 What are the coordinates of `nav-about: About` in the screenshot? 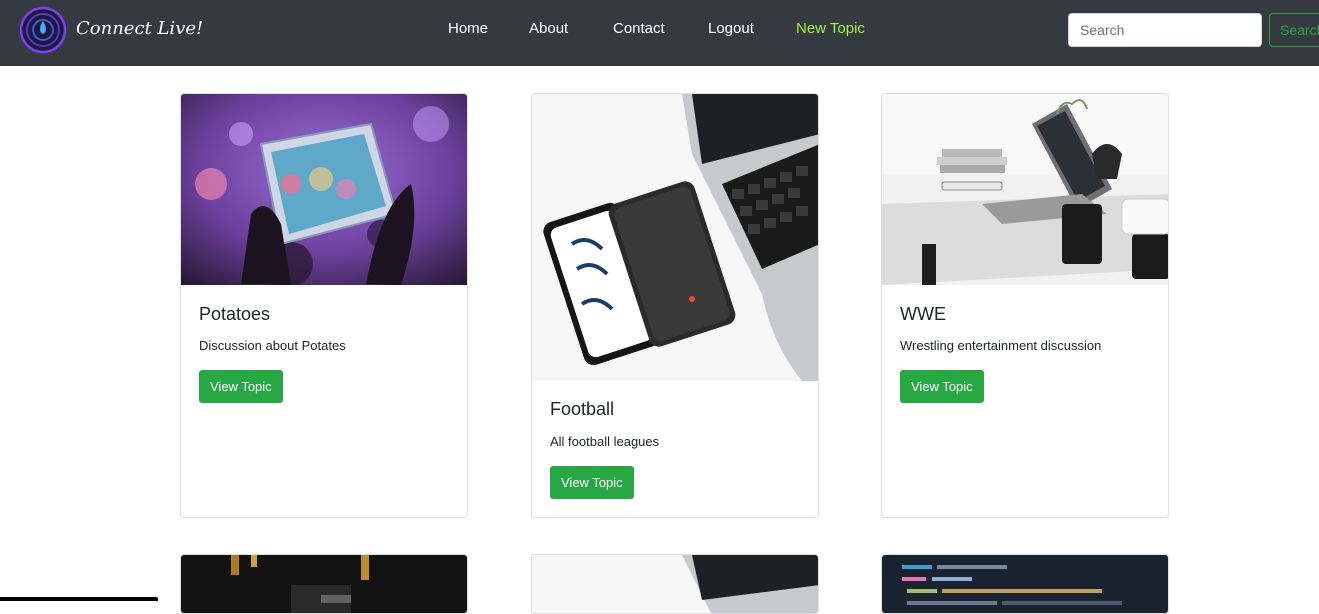 It's located at (548, 28).